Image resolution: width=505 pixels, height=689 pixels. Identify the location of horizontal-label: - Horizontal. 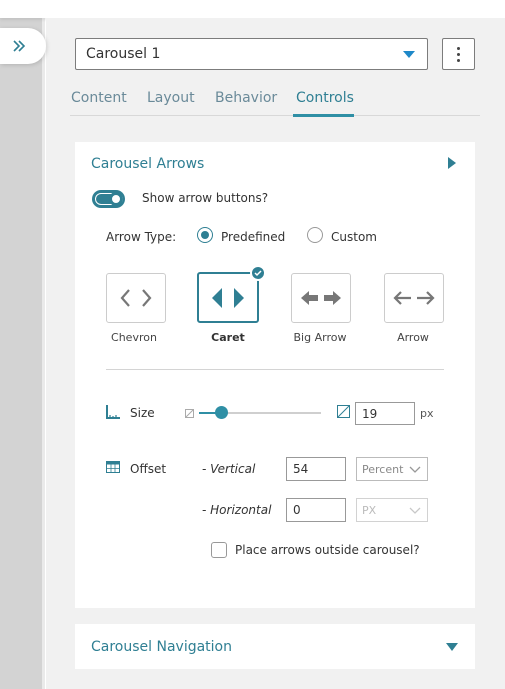
(237, 510).